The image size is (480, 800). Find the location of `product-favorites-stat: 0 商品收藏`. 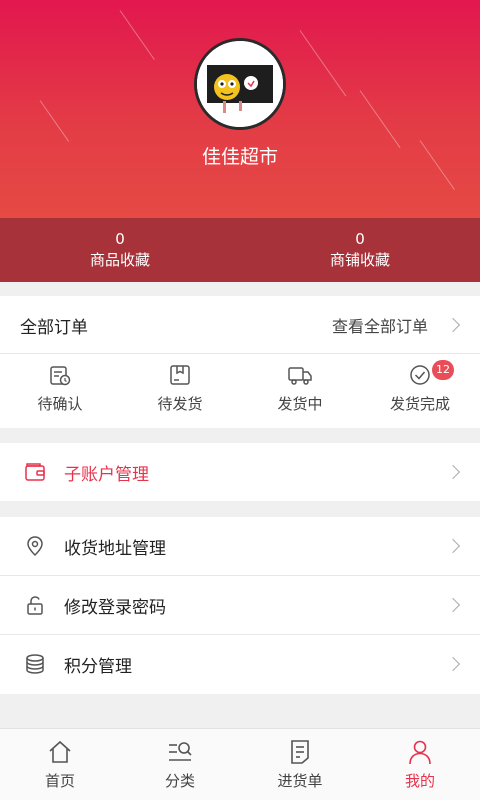

product-favorites-stat: 0 商品收藏 is located at coordinates (120, 250).